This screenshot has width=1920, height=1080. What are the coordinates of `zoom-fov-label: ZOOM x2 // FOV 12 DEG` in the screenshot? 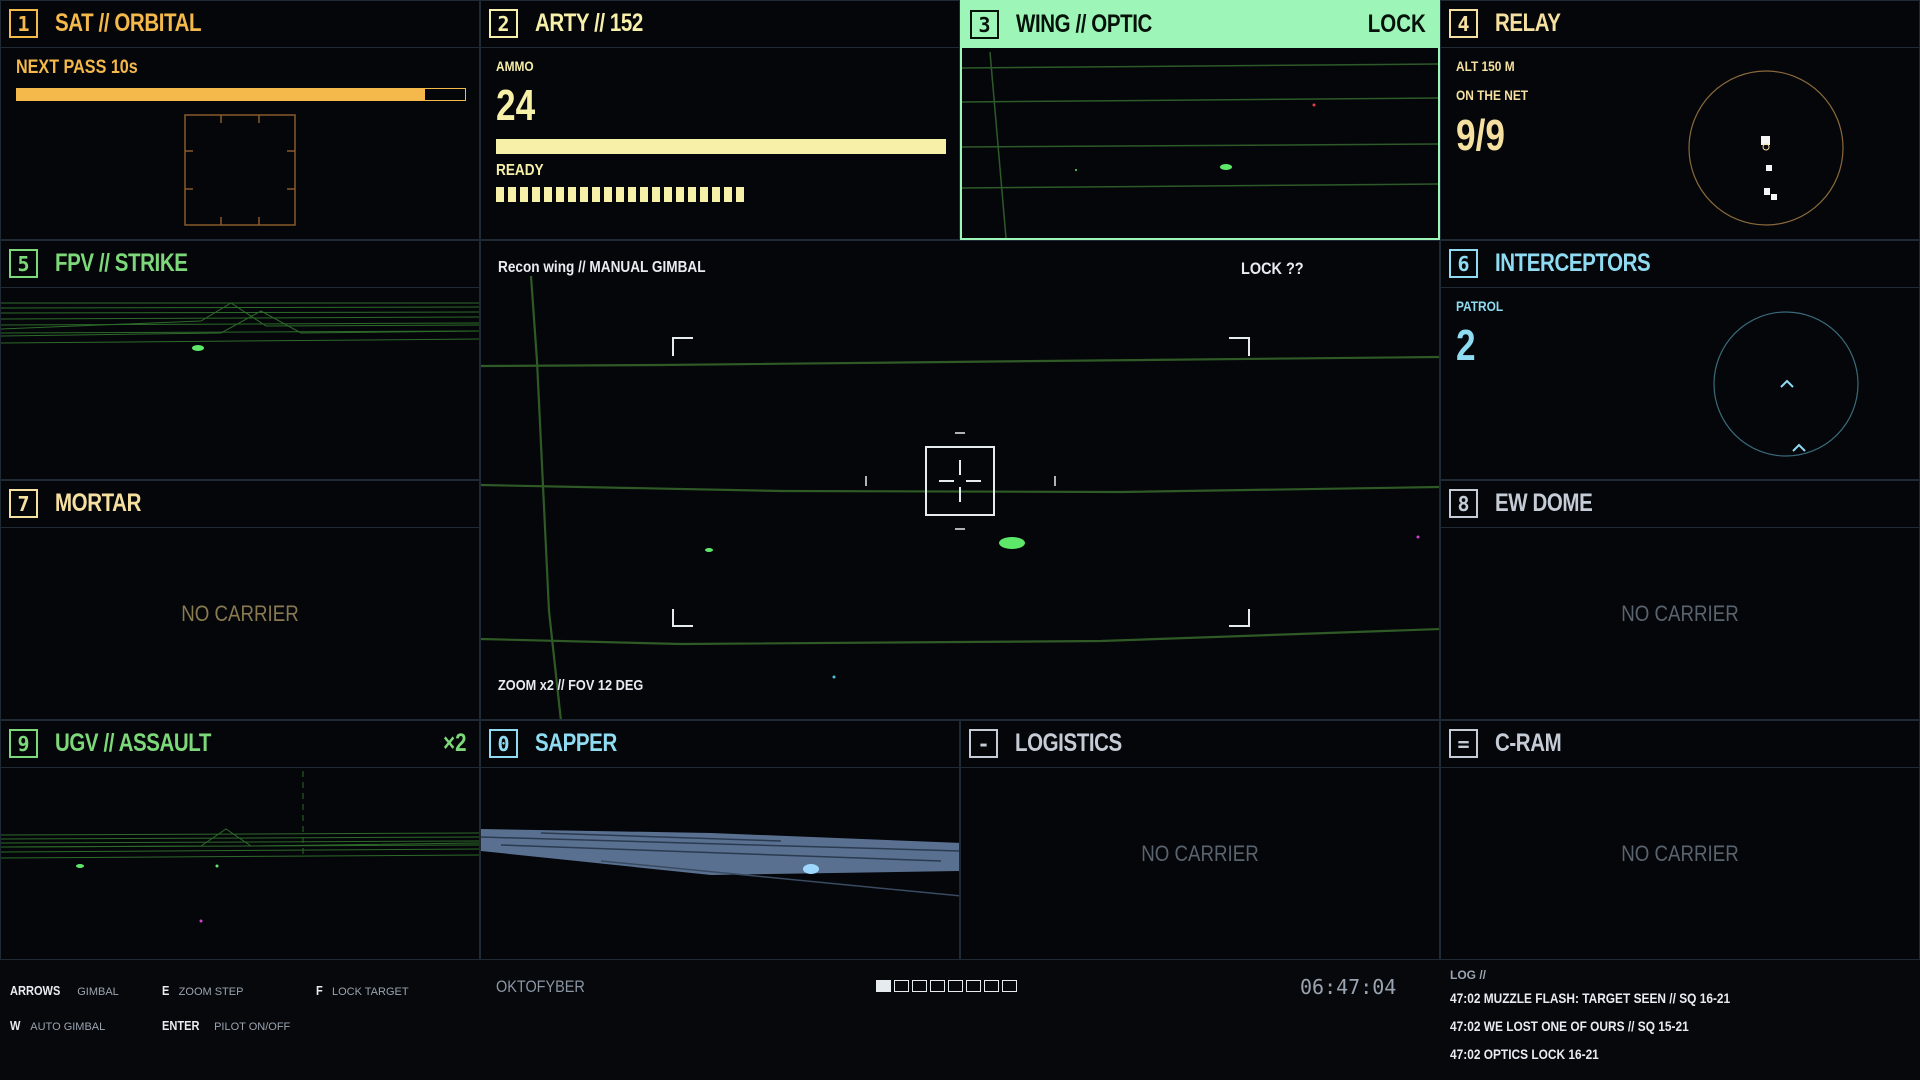 It's located at (571, 685).